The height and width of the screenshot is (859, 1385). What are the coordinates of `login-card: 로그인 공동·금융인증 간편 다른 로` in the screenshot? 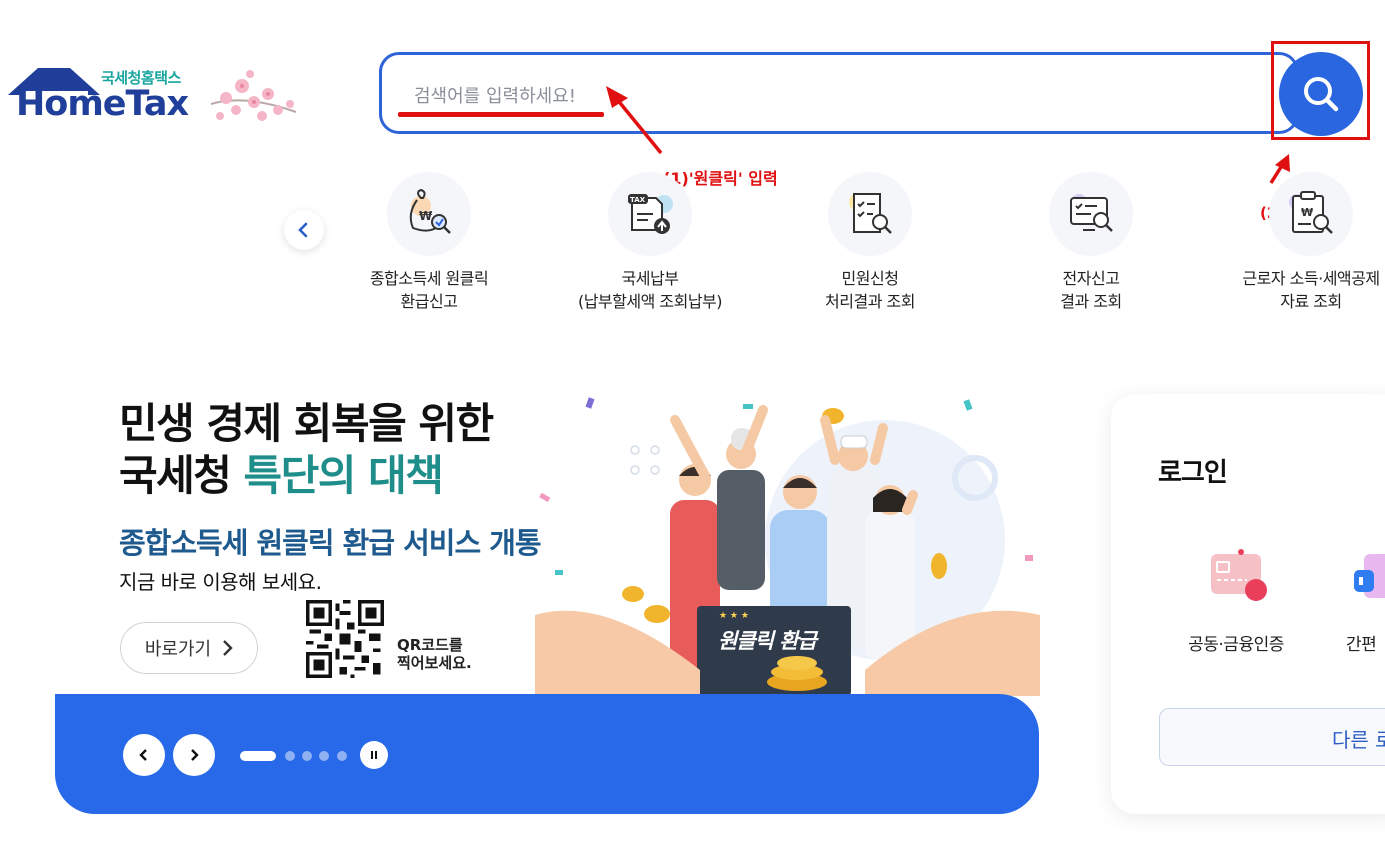 It's located at (1248, 604).